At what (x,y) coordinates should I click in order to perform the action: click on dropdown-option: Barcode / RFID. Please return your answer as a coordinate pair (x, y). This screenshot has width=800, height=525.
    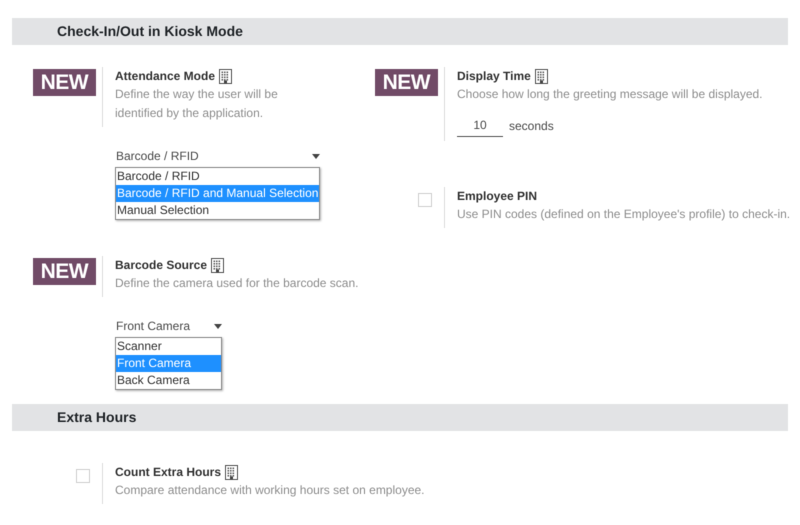
    Looking at the image, I should click on (218, 176).